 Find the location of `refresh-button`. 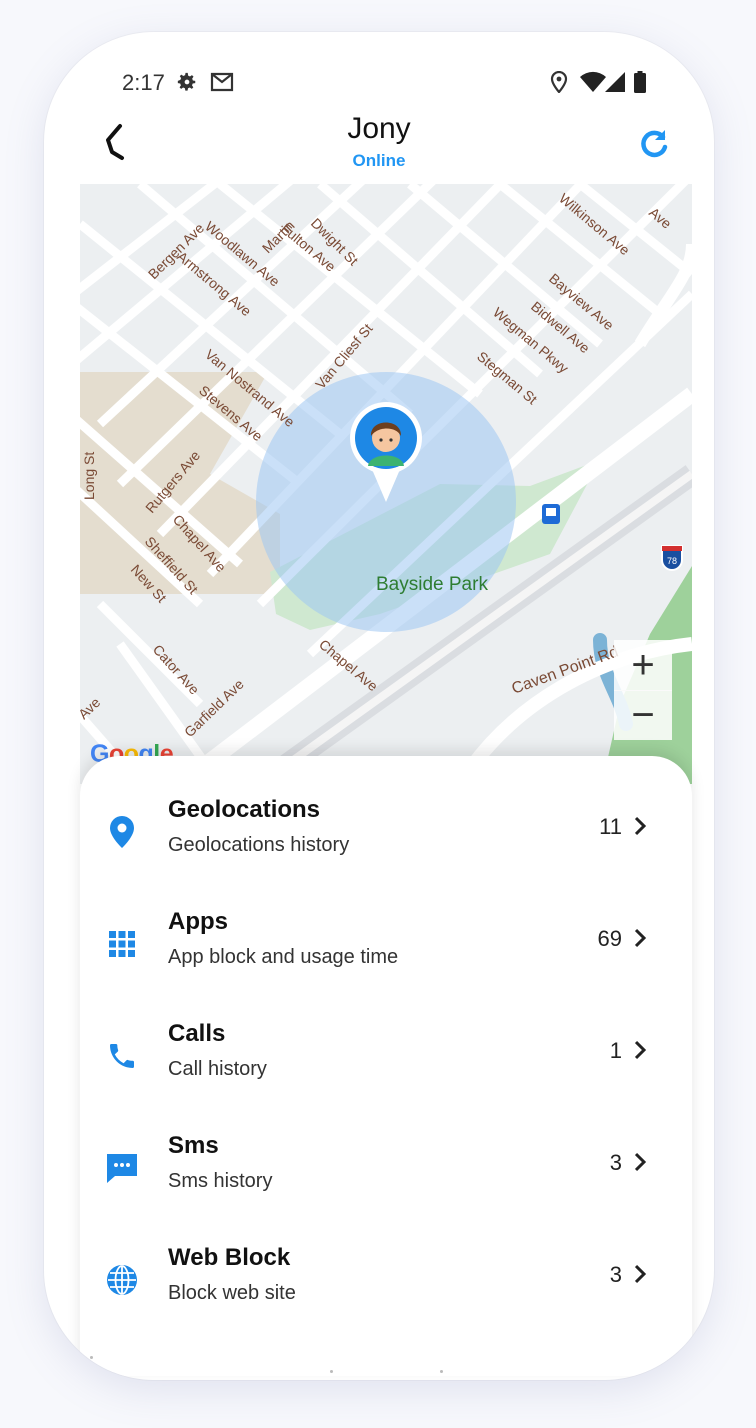

refresh-button is located at coordinates (654, 144).